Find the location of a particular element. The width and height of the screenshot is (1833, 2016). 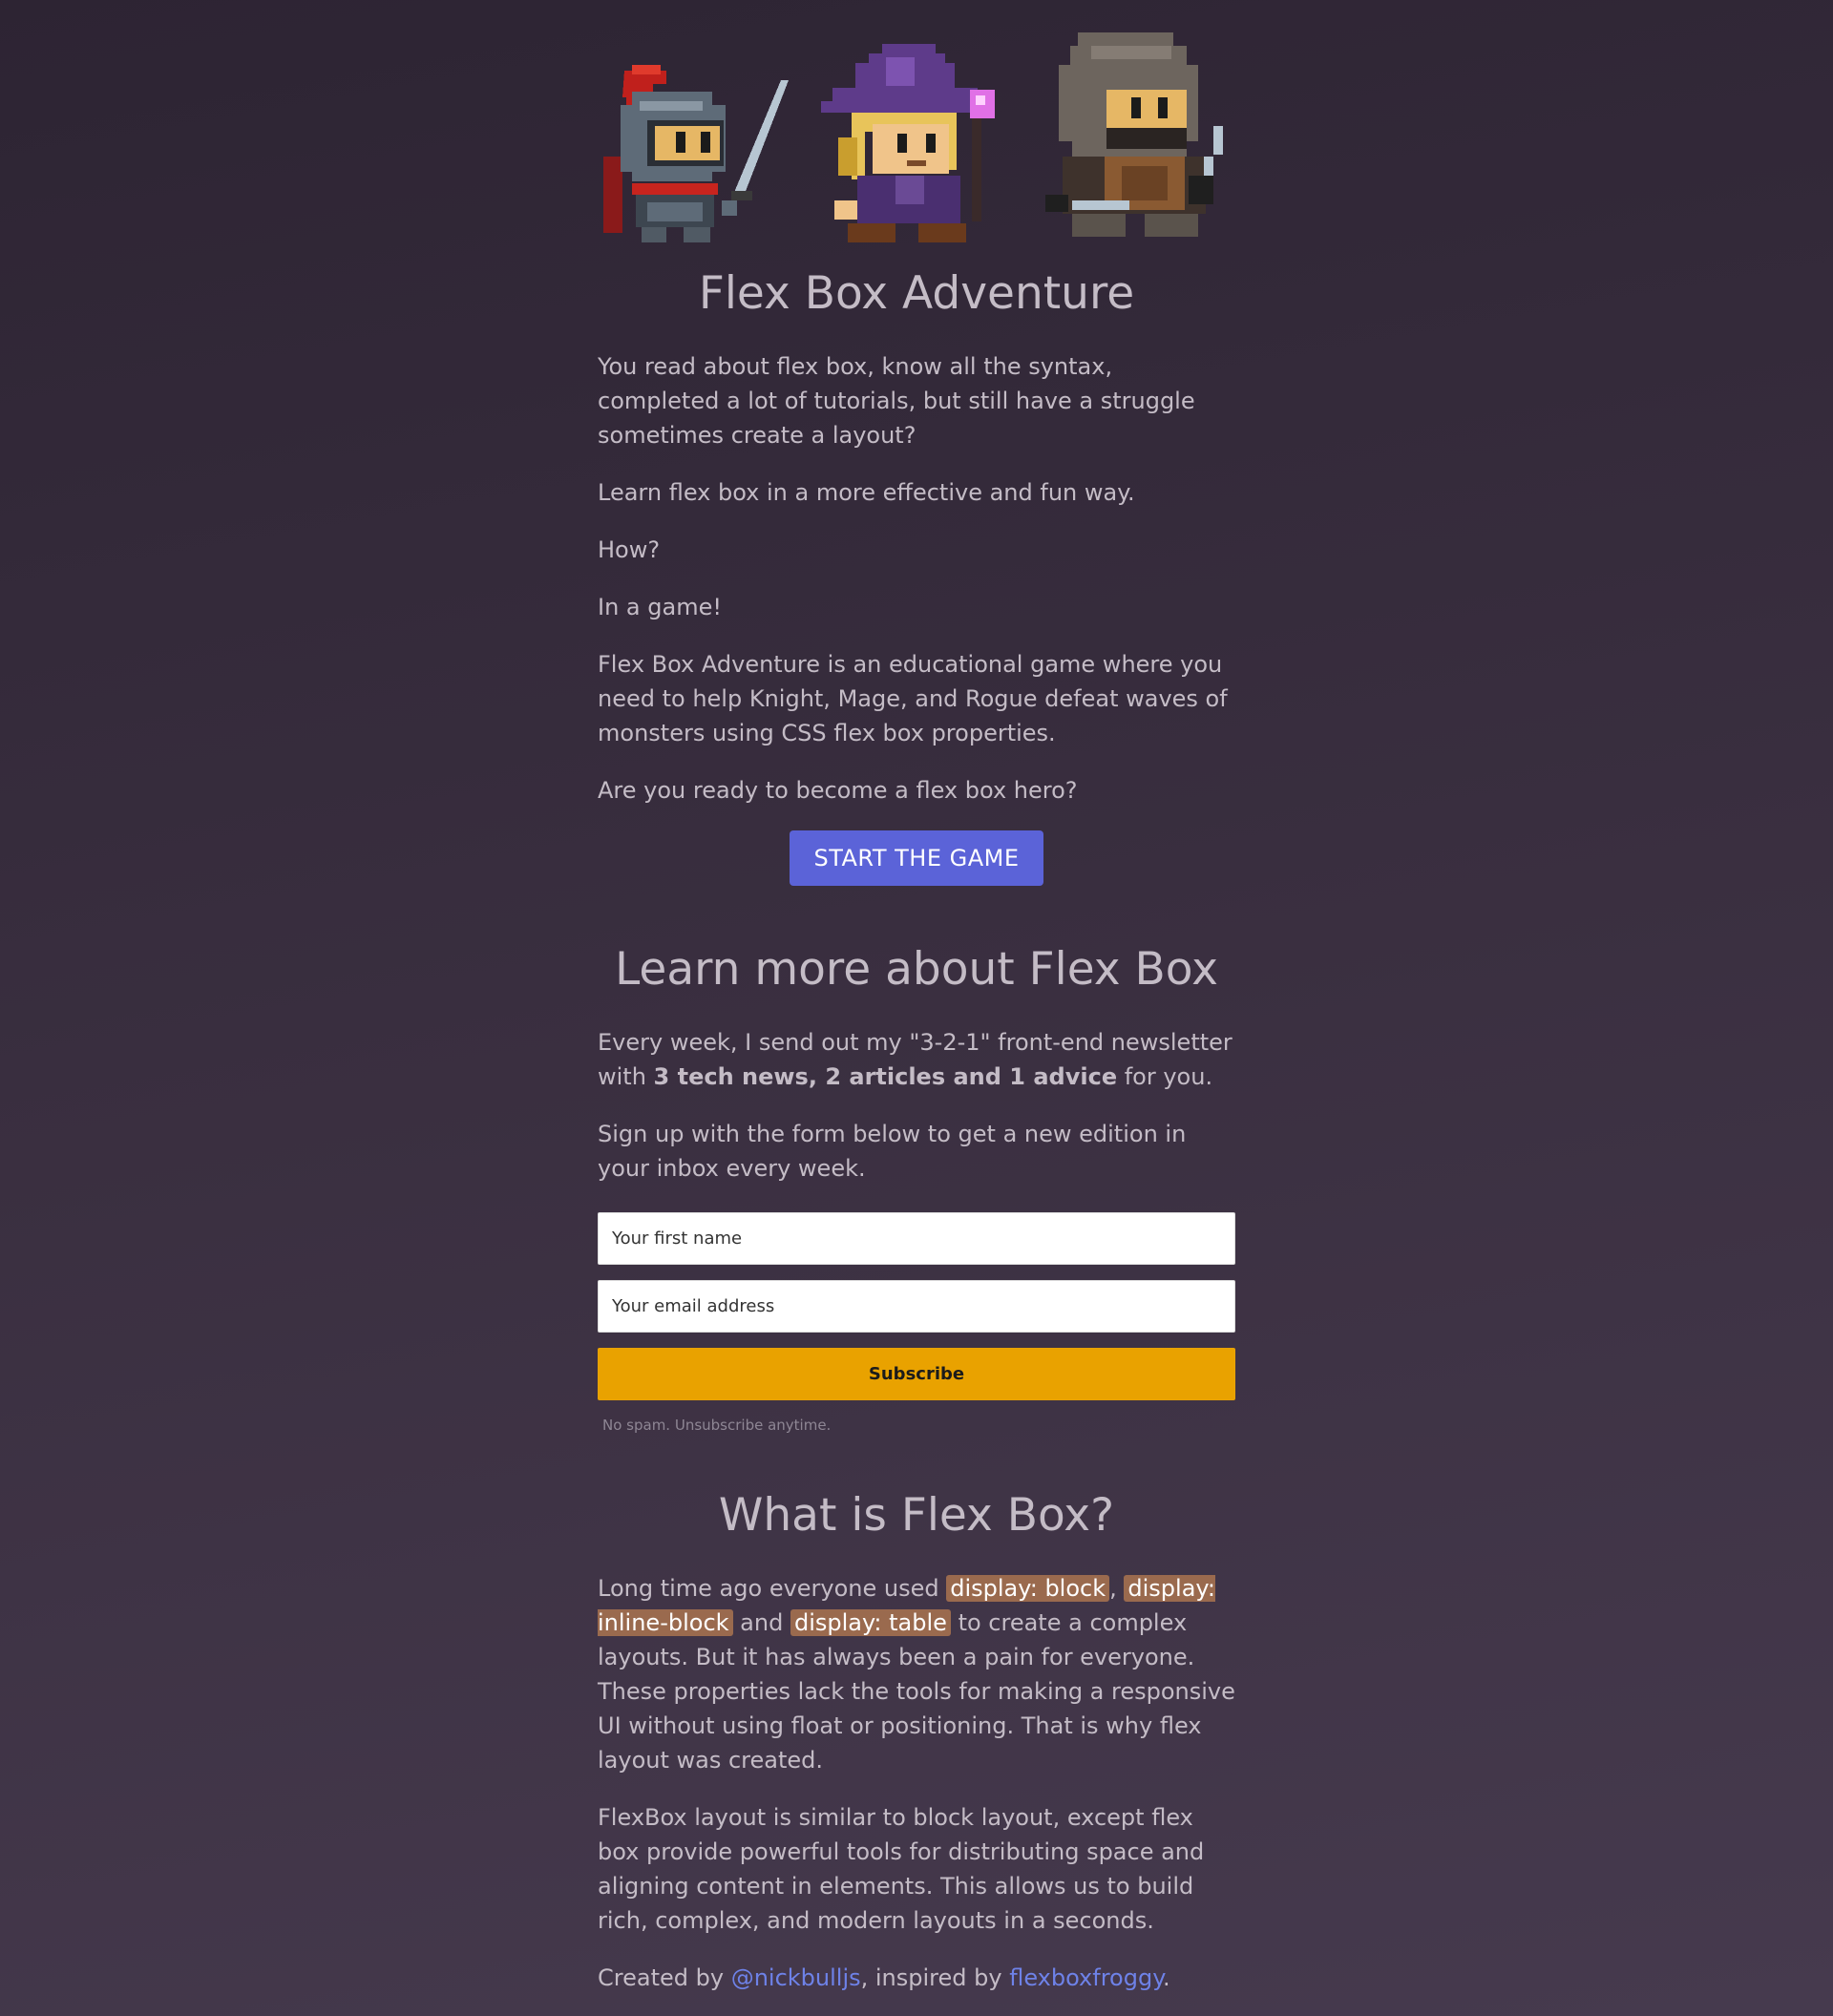

author-link: @nickbulljs is located at coordinates (796, 1978).